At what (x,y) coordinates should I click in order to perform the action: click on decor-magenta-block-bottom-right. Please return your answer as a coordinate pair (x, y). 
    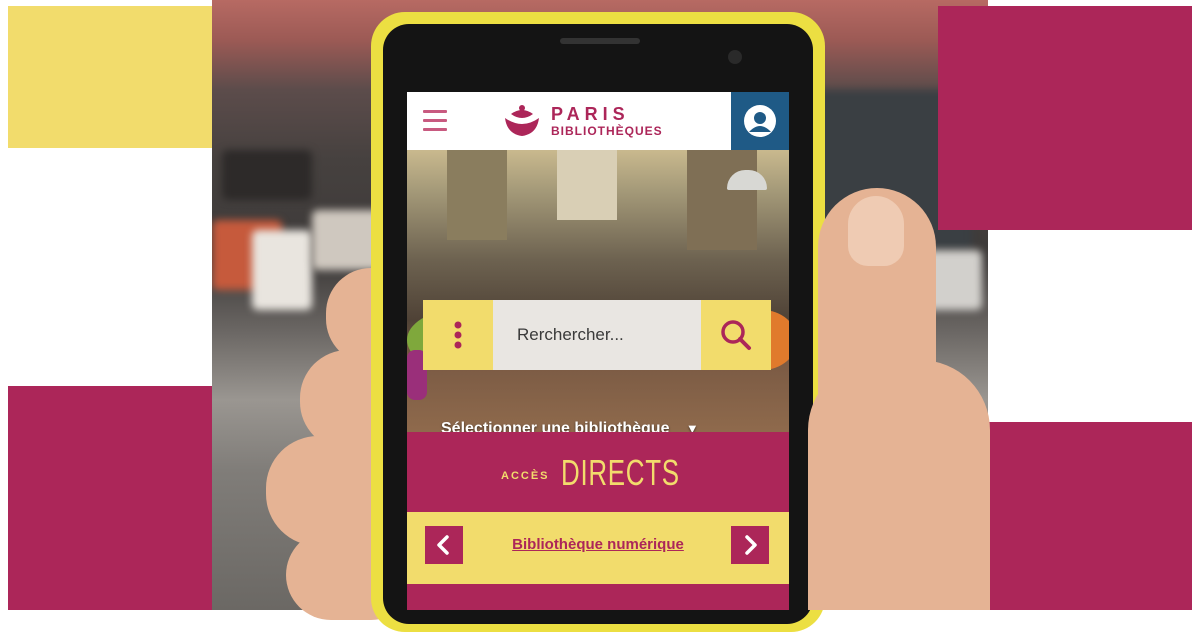
    Looking at the image, I should click on (1090, 516).